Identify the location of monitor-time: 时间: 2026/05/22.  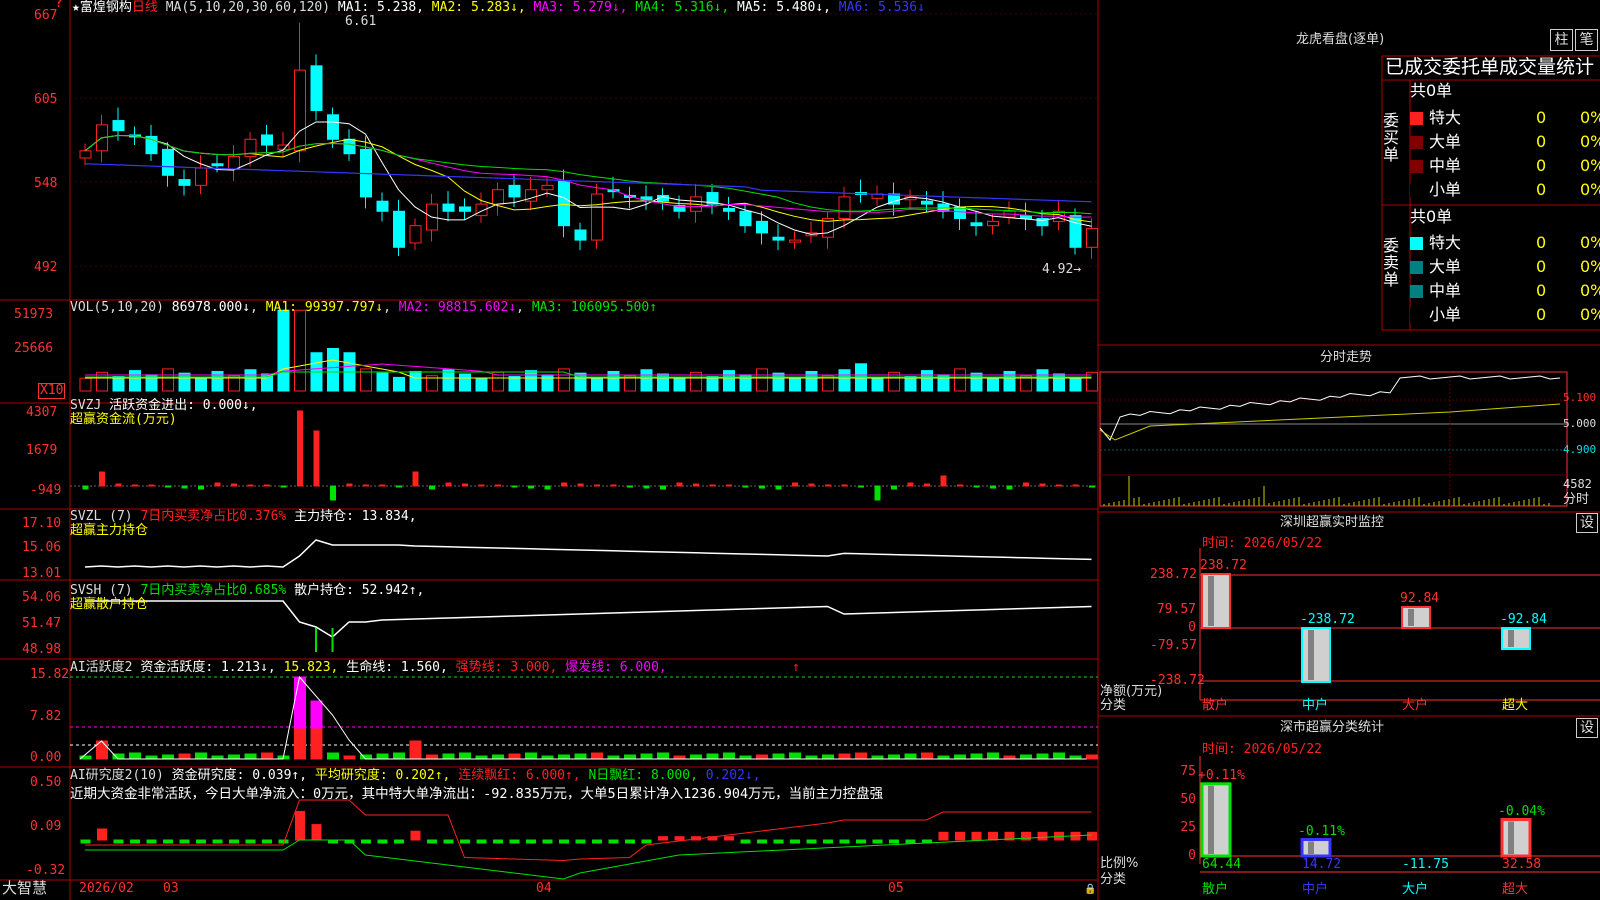
(1262, 543).